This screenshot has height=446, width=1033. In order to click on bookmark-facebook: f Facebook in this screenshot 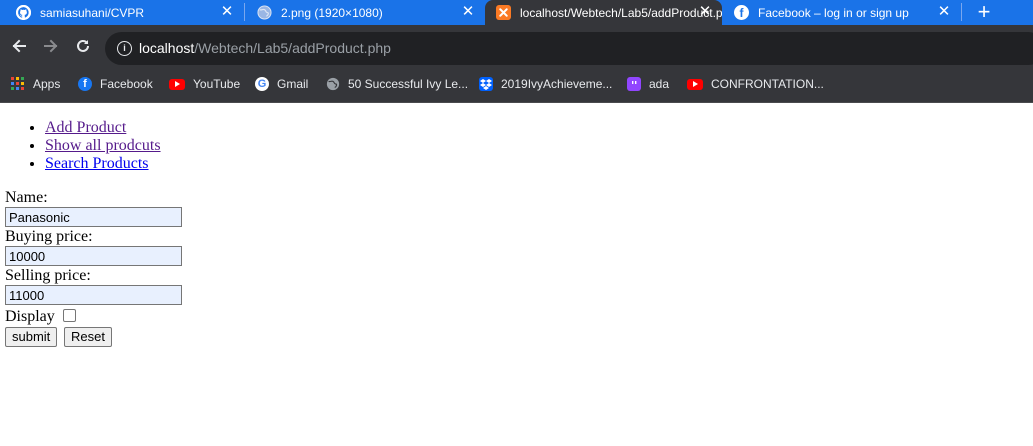, I will do `click(115, 84)`.